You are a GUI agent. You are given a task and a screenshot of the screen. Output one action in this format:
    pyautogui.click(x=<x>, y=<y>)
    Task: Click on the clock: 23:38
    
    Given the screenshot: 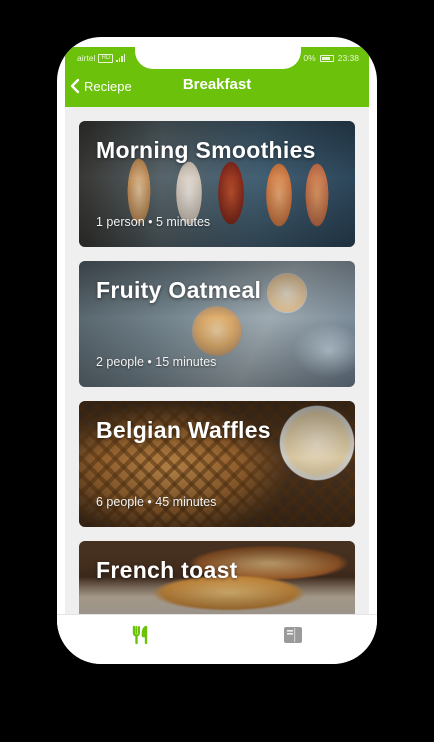 What is the action you would take?
    pyautogui.click(x=348, y=58)
    